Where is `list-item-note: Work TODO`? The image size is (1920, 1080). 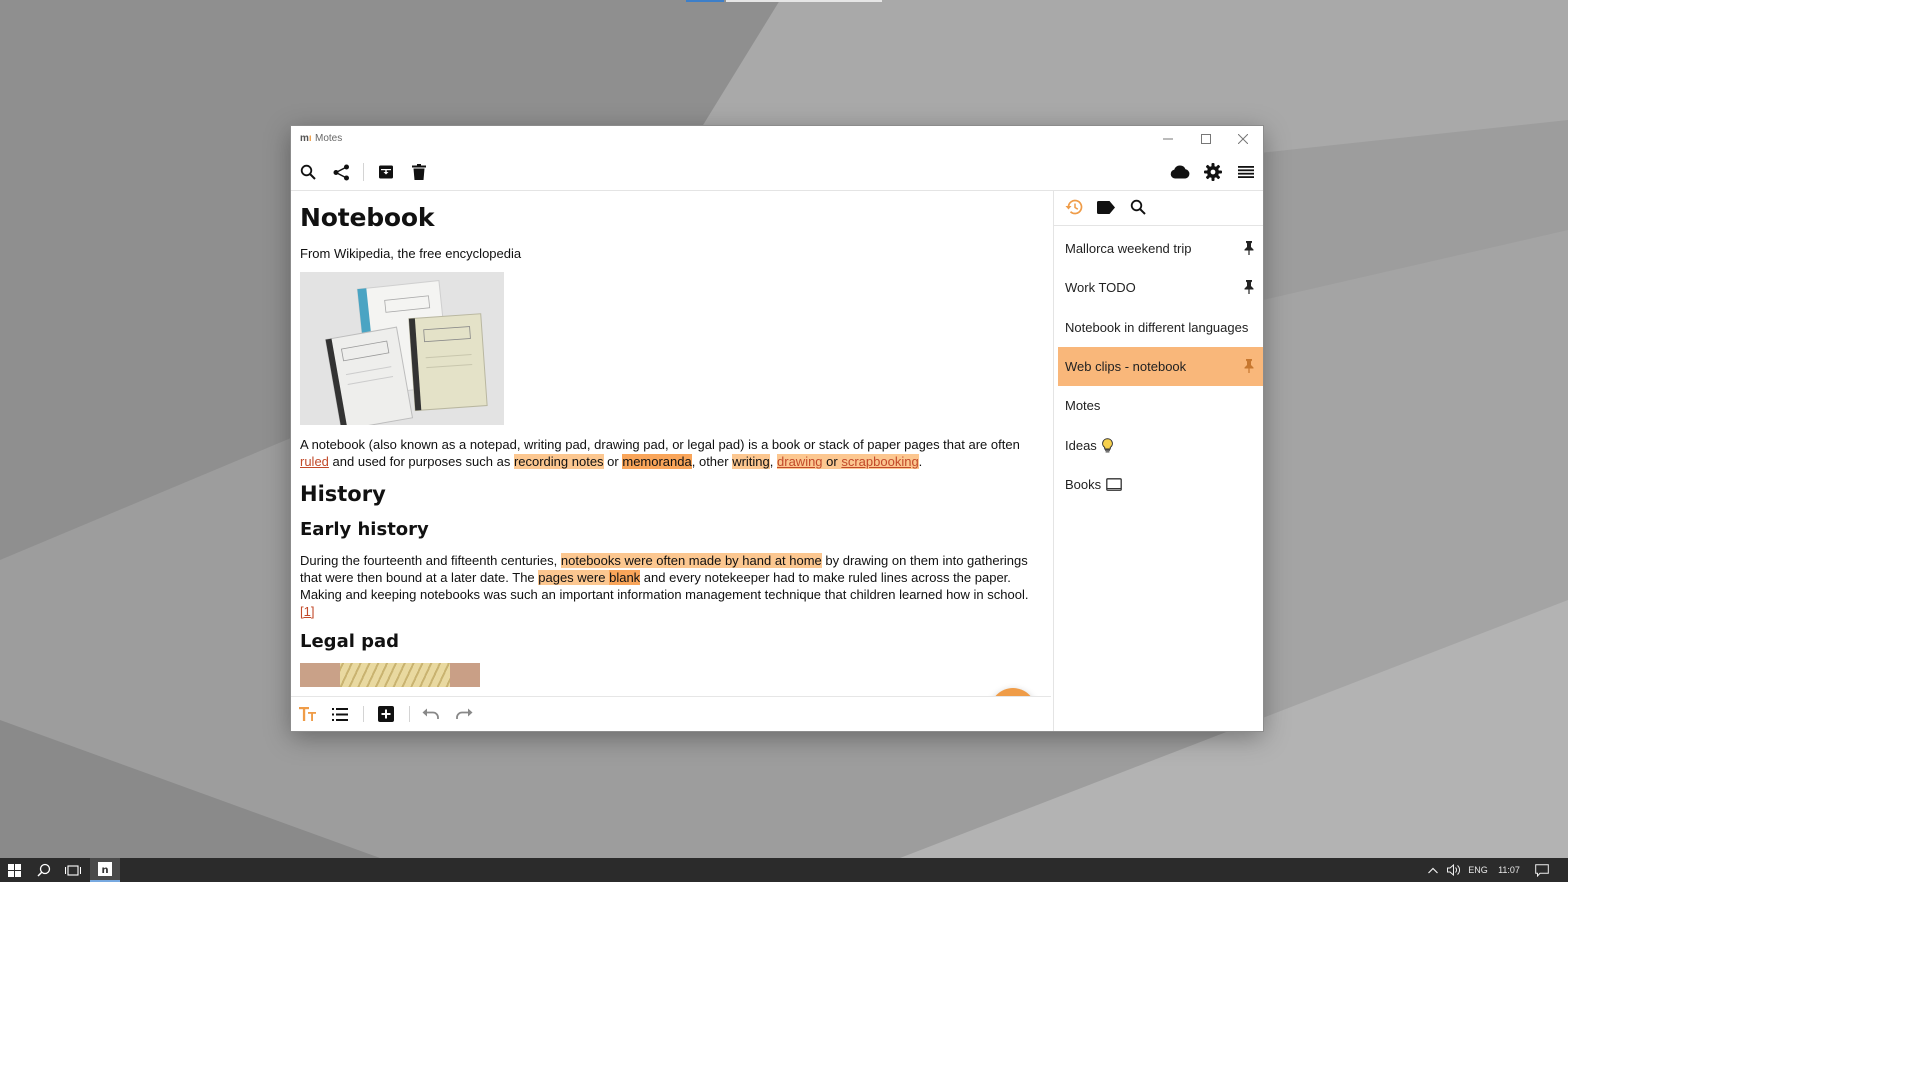
list-item-note: Work TODO is located at coordinates (1160, 287).